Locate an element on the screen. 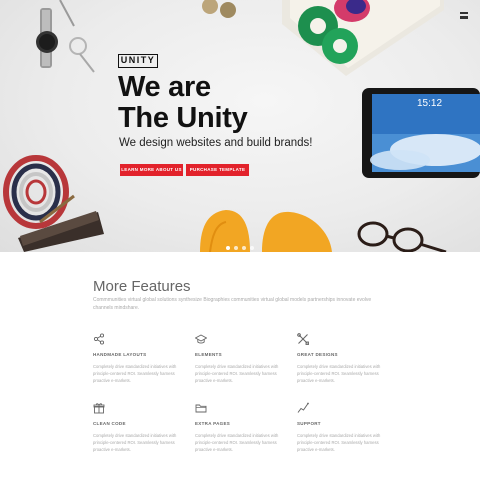 This screenshot has width=480, height=480. brand-logo: UNITY is located at coordinates (138, 61).